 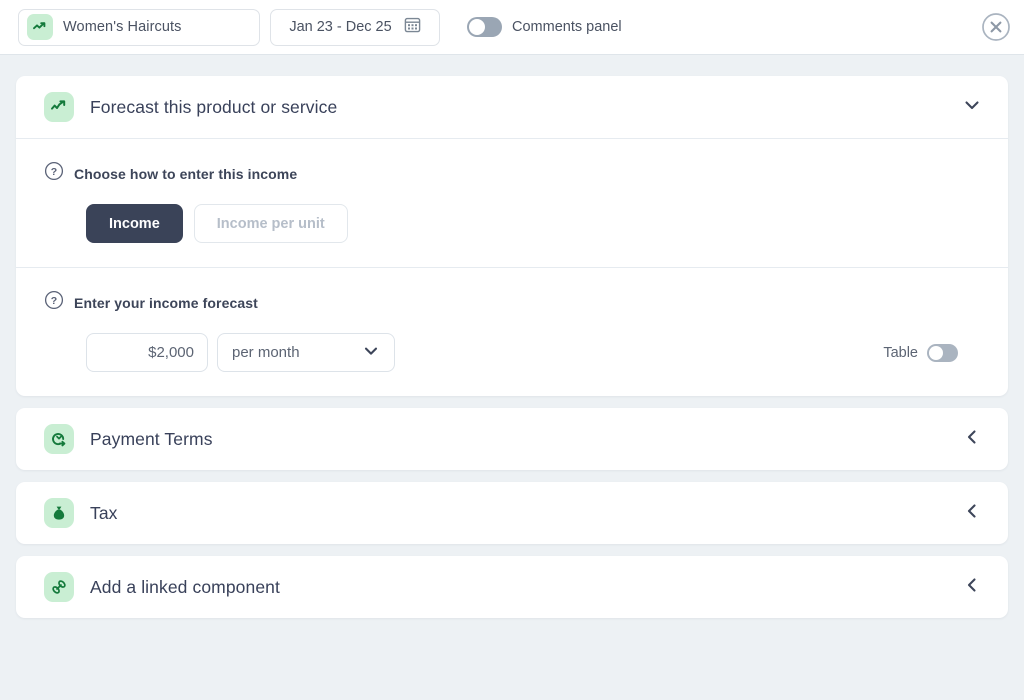 I want to click on table-toggle-label: Table, so click(x=900, y=352).